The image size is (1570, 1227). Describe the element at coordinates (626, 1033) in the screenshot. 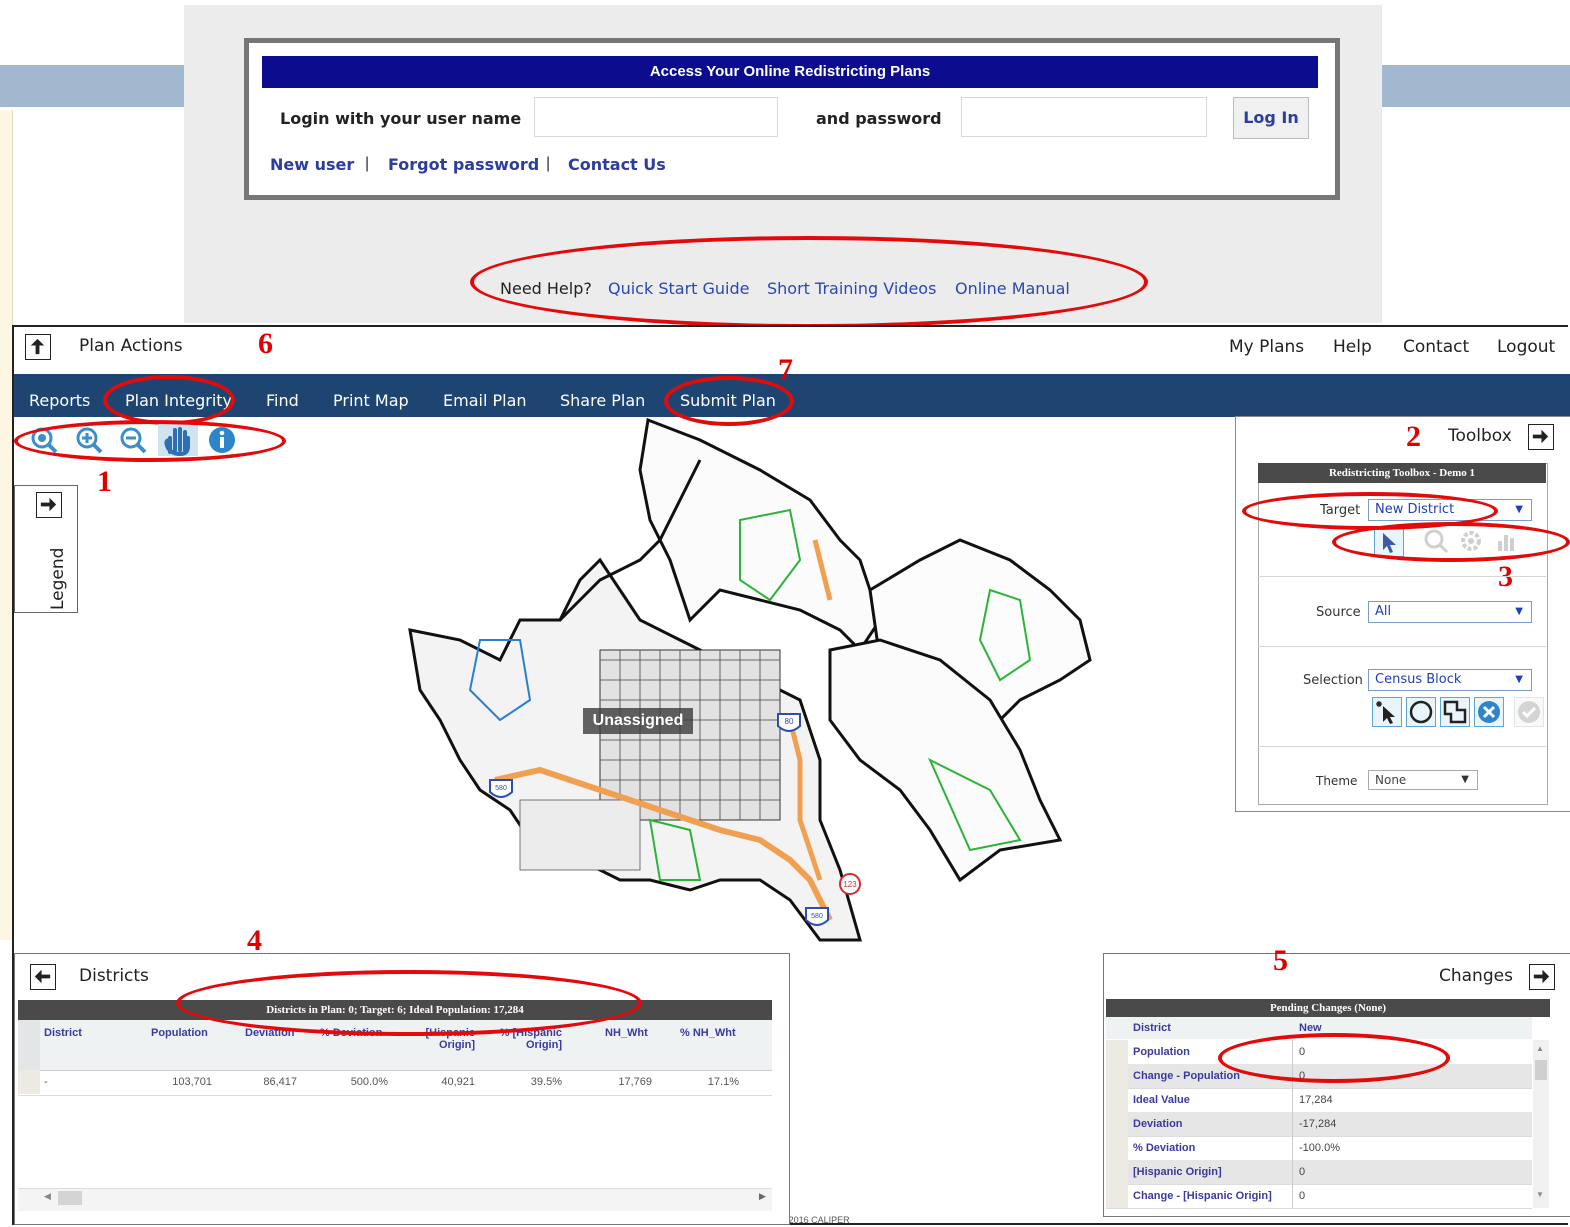

I see `col-nh-wht: NH_Wht` at that location.